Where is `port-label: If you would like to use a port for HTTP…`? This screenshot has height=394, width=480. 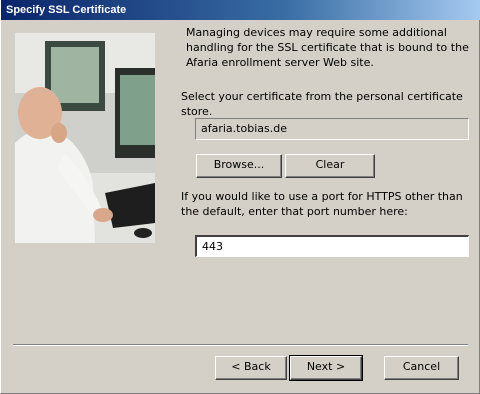 port-label: If you would like to use a port for HTTP… is located at coordinates (322, 204).